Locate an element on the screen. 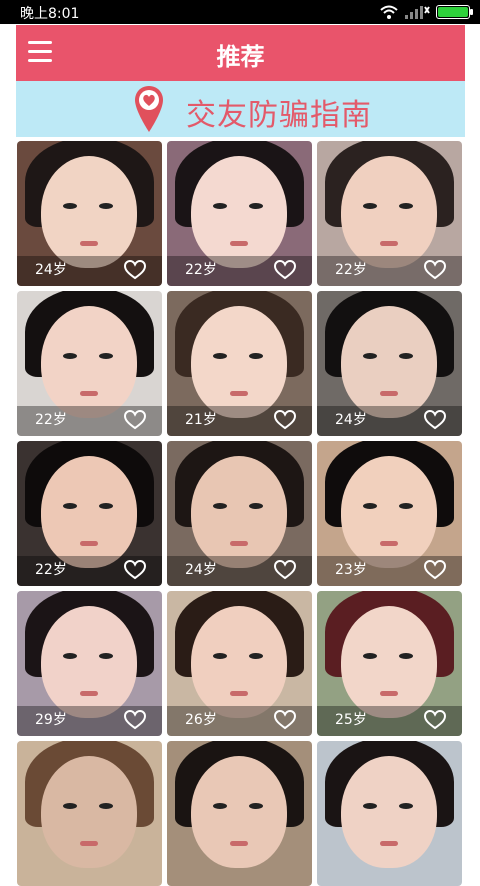 Image resolution: width=480 pixels, height=886 pixels. safety-guide-banner: 交友防骗指南 is located at coordinates (240, 109).